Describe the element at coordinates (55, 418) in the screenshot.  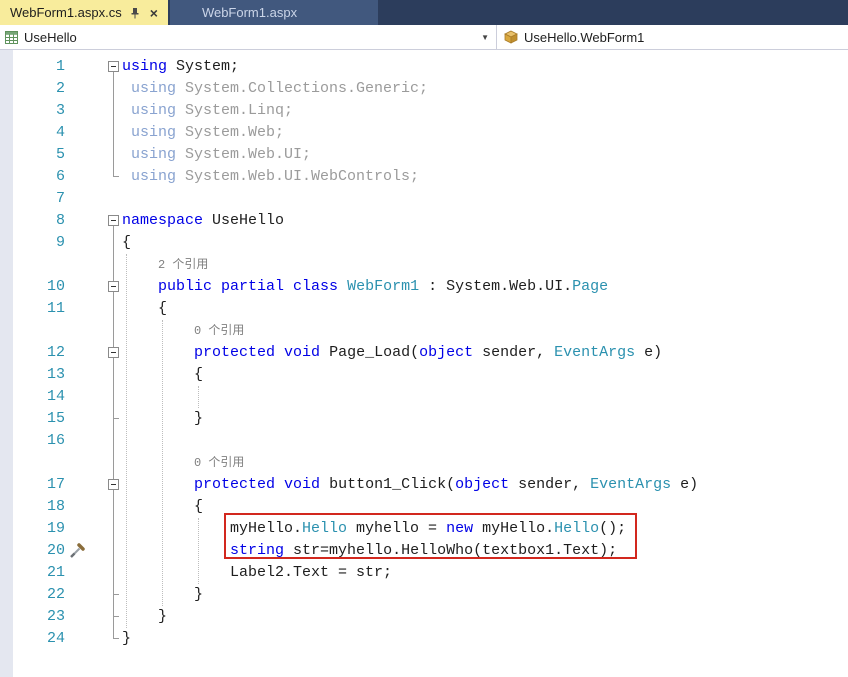
I see `line-number: 15` at that location.